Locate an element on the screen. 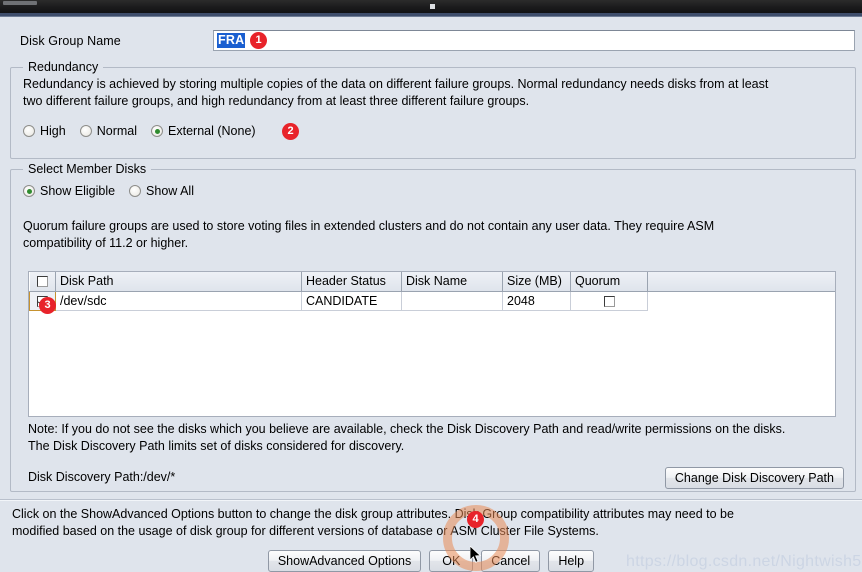 The image size is (862, 572). table-row: /dev/sdc CANDIDATE 2048 is located at coordinates (432, 300).